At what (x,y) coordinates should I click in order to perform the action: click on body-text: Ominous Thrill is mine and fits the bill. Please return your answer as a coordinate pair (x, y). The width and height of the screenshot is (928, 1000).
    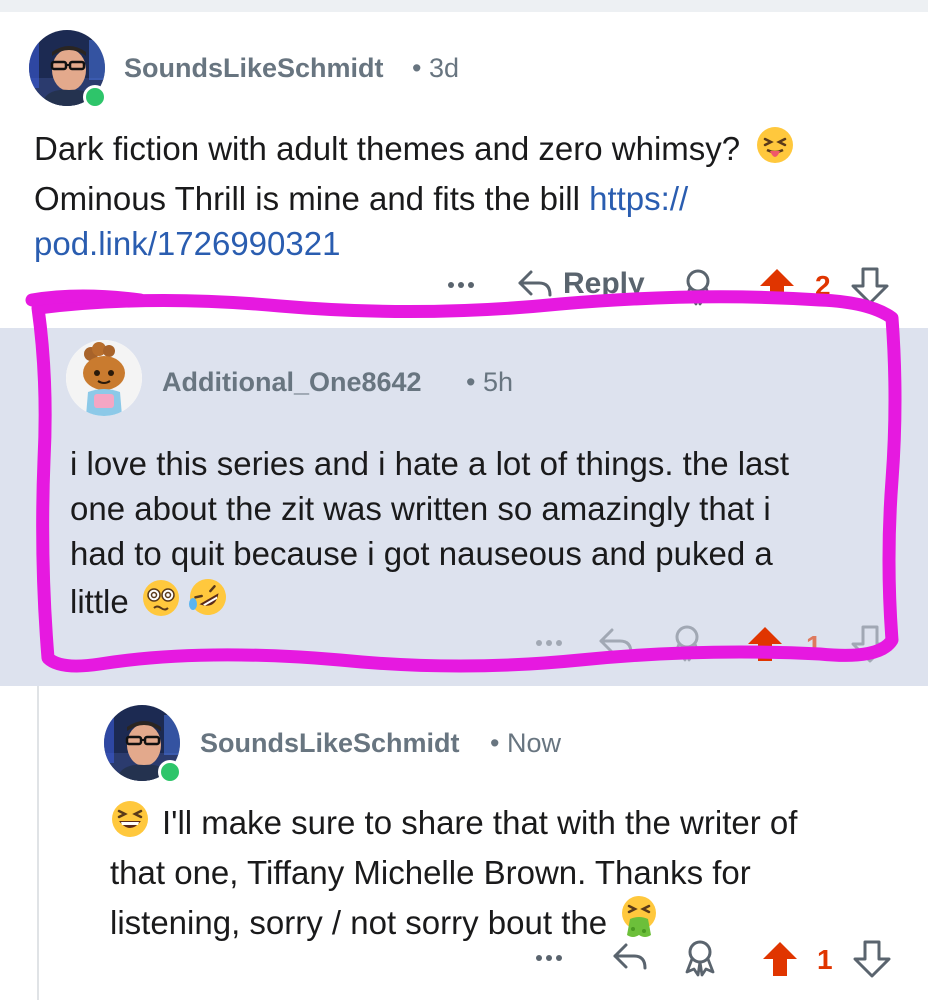
    Looking at the image, I should click on (312, 198).